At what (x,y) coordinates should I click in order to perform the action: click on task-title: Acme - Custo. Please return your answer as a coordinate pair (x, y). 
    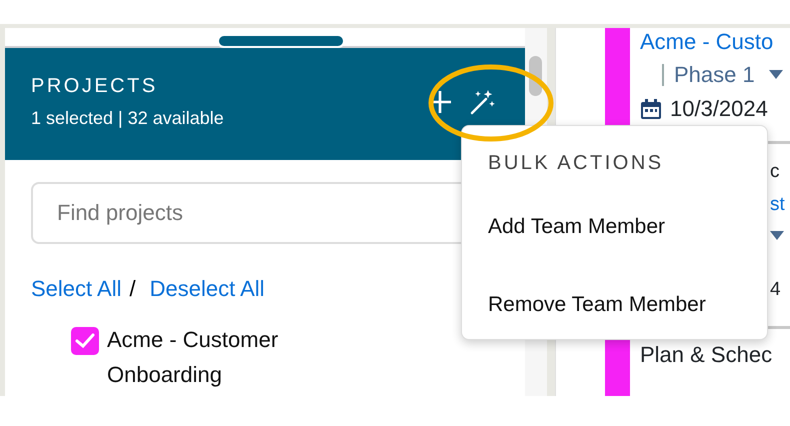
    Looking at the image, I should click on (711, 42).